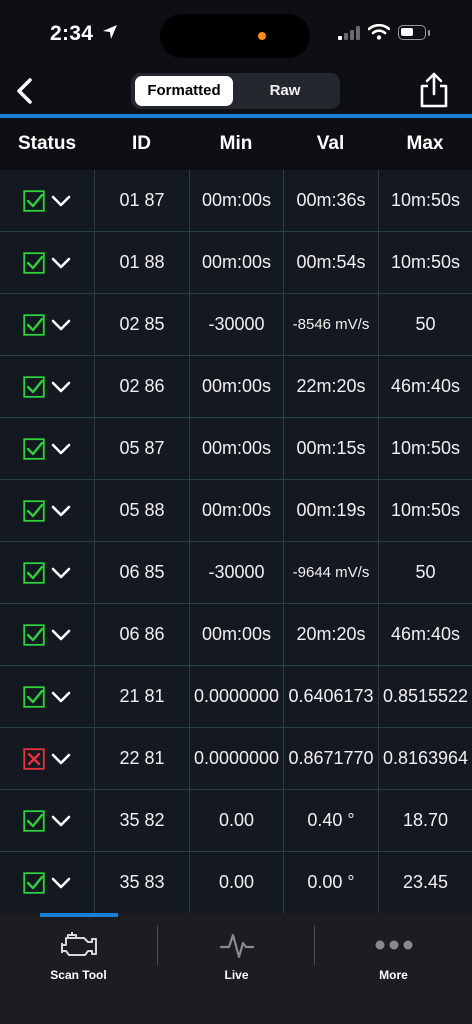  What do you see at coordinates (141, 324) in the screenshot?
I see `cell-id: 02 85` at bounding box center [141, 324].